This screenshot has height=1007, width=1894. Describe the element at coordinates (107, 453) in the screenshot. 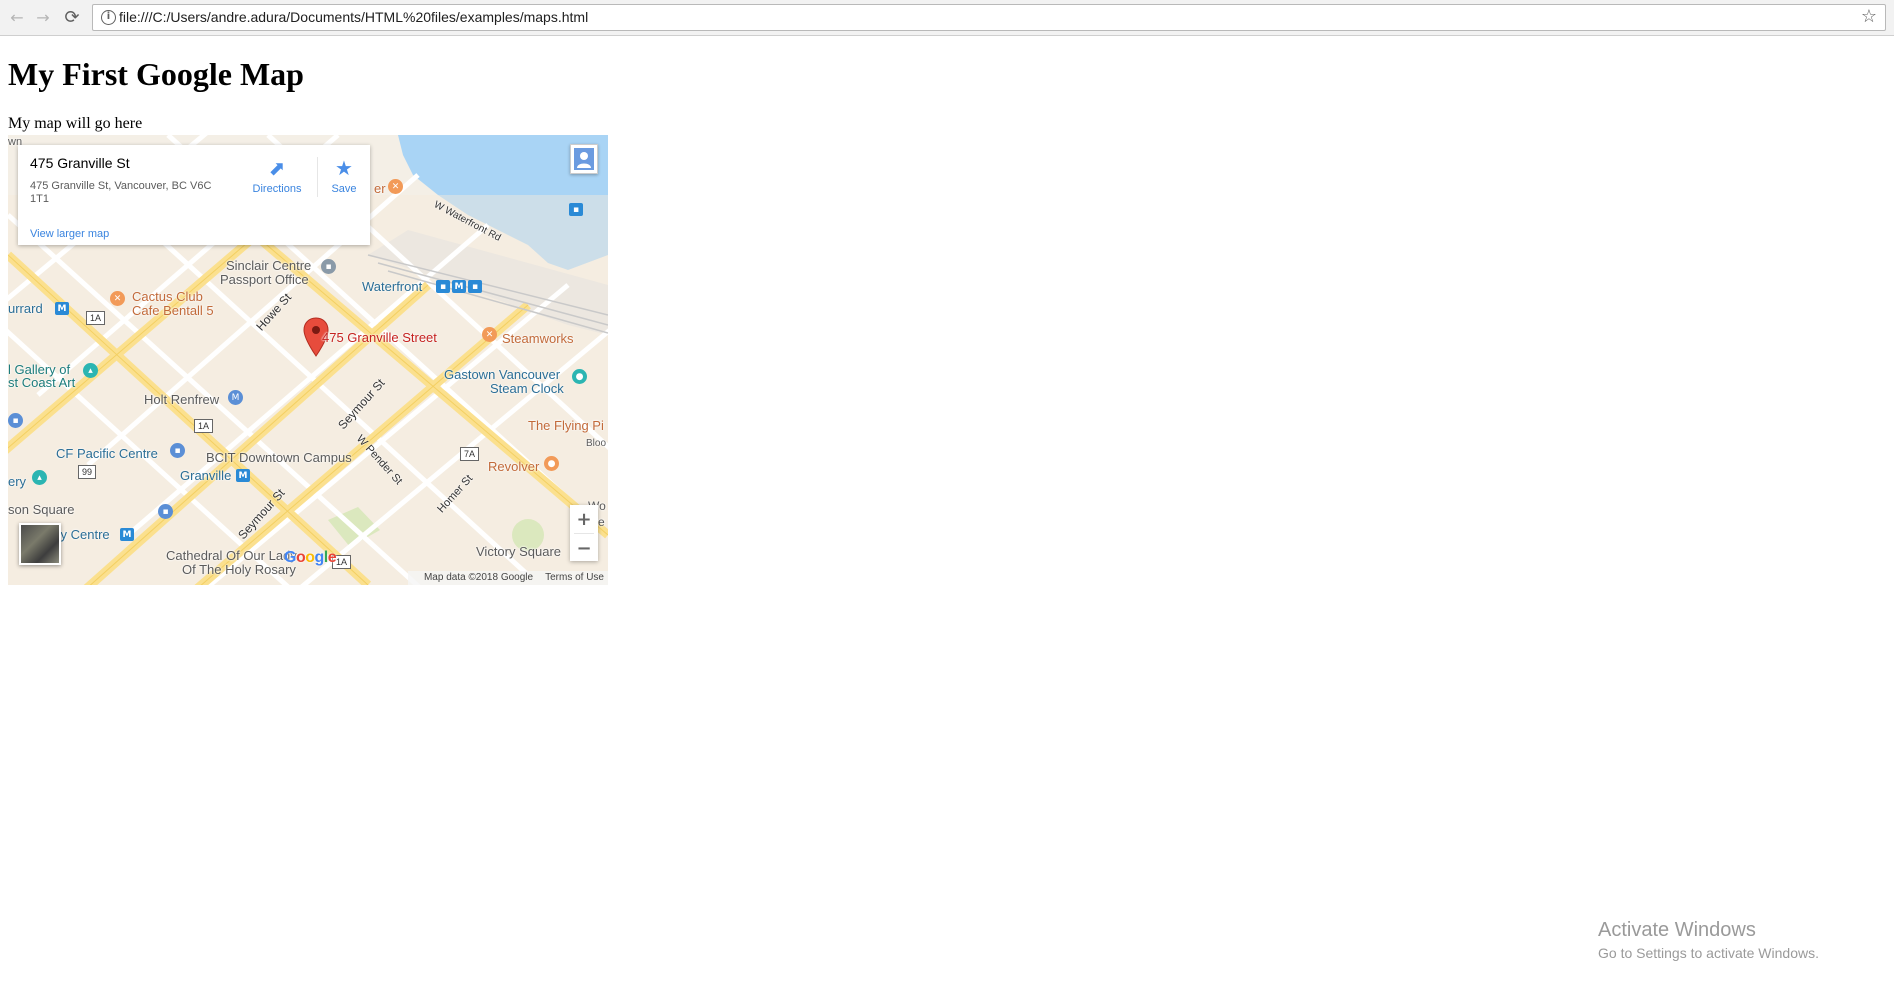

I see `poi-label-cf-pacific: CF Pacific Centre` at that location.